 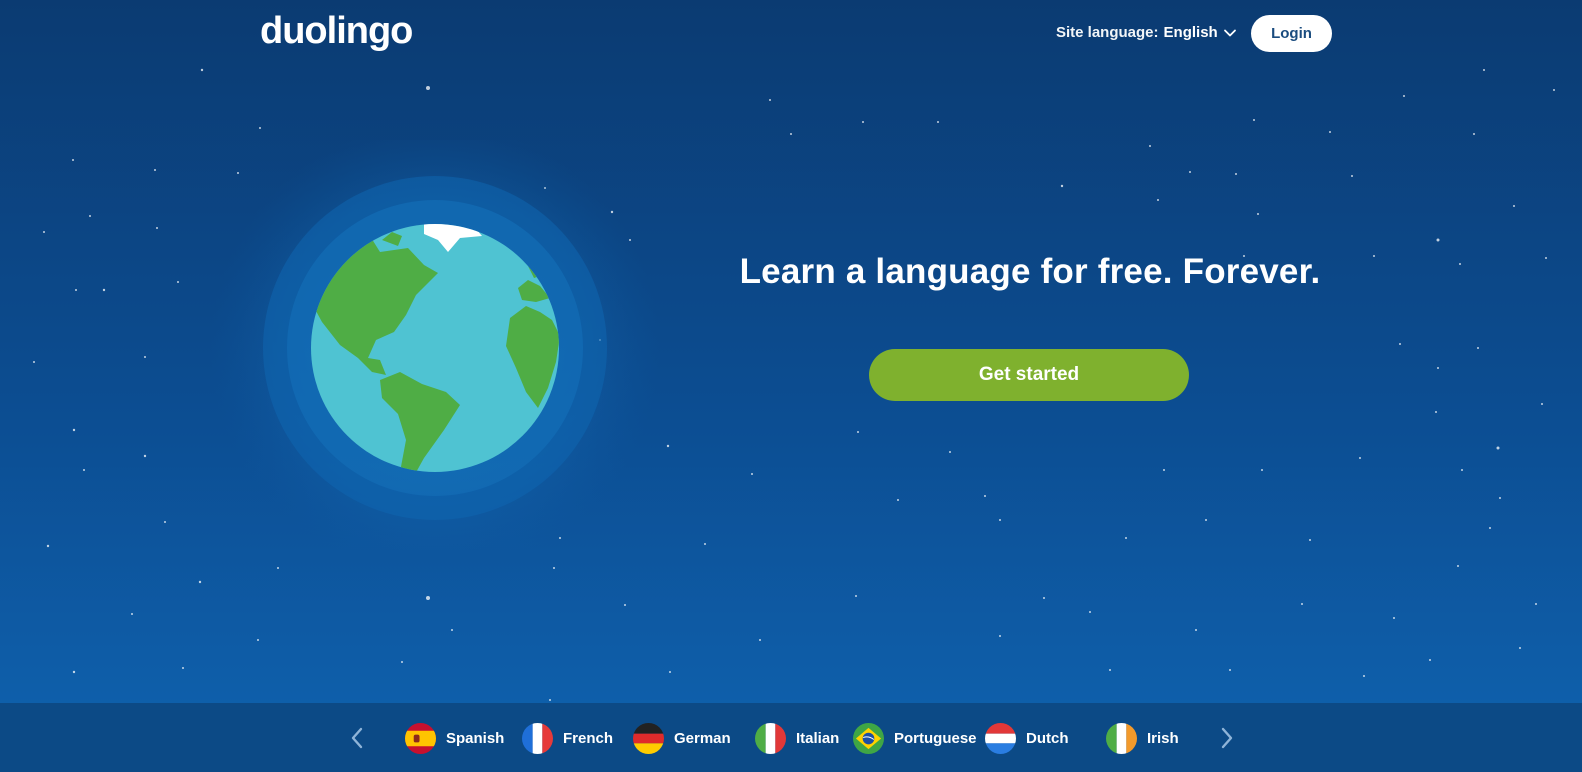 I want to click on site-header: duolingo Site language: English Login, so click(x=791, y=35).